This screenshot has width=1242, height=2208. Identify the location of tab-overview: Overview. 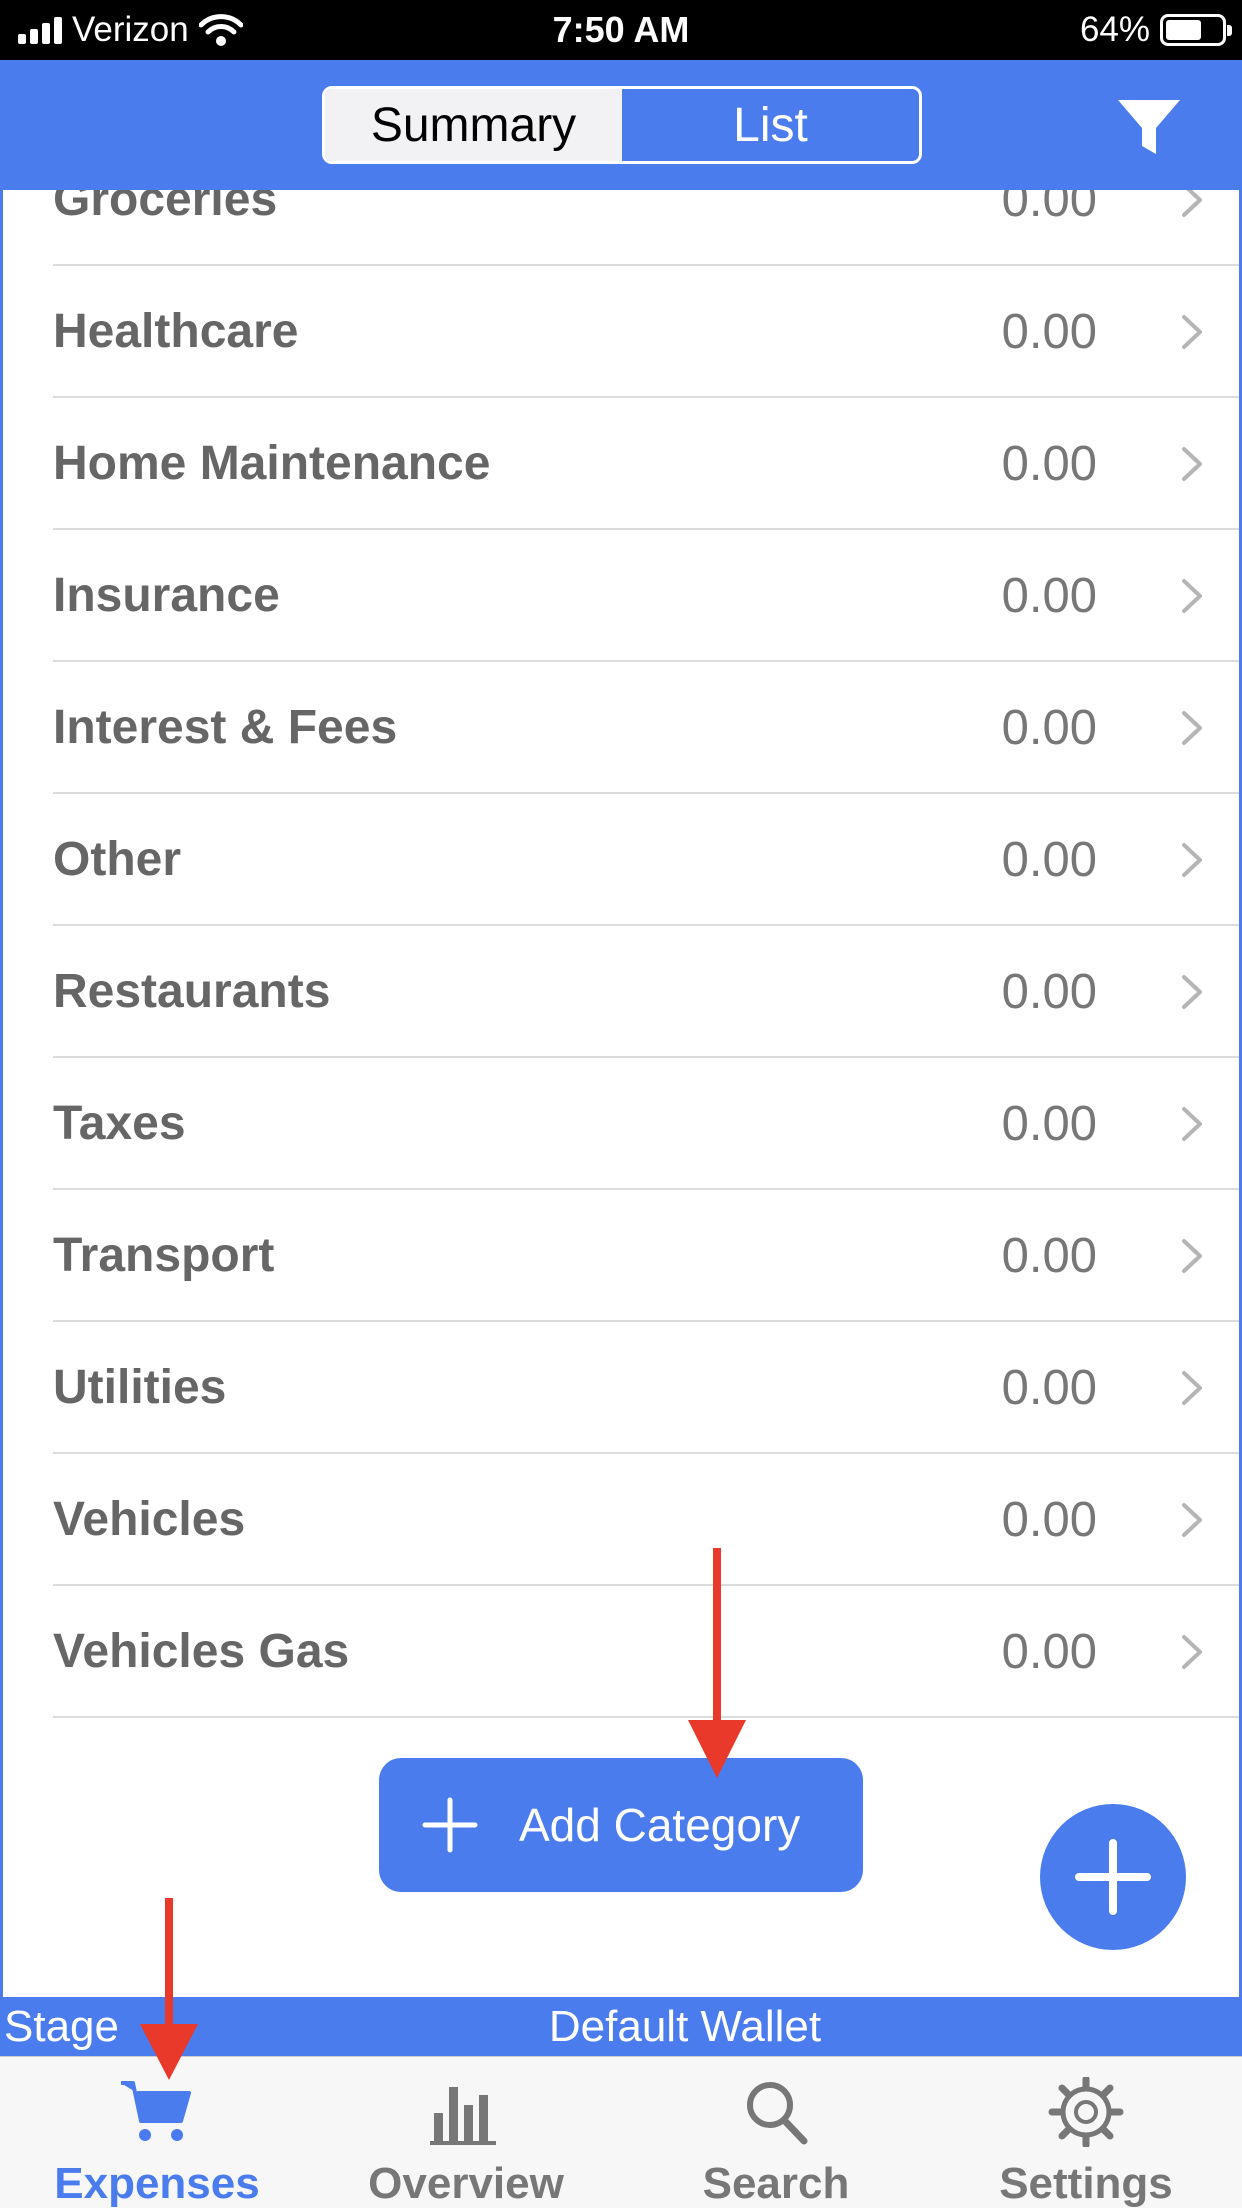
(466, 2132).